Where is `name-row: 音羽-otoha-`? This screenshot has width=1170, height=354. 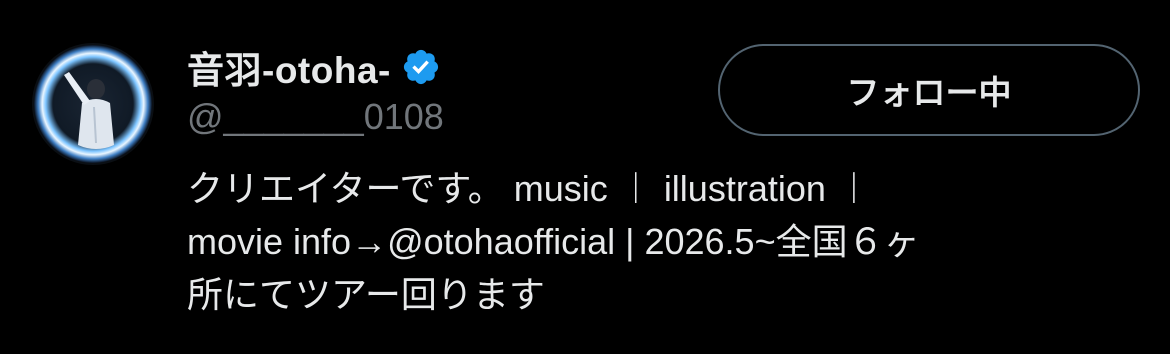 name-row: 音羽-otoha- is located at coordinates (314, 67).